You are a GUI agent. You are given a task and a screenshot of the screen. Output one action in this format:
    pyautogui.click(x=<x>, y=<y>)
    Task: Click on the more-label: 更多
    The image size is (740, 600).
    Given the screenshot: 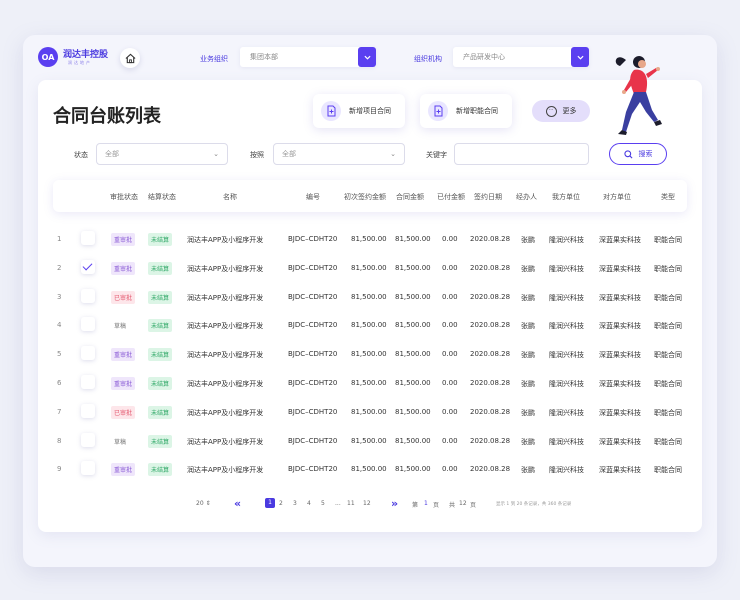 What is the action you would take?
    pyautogui.click(x=569, y=111)
    